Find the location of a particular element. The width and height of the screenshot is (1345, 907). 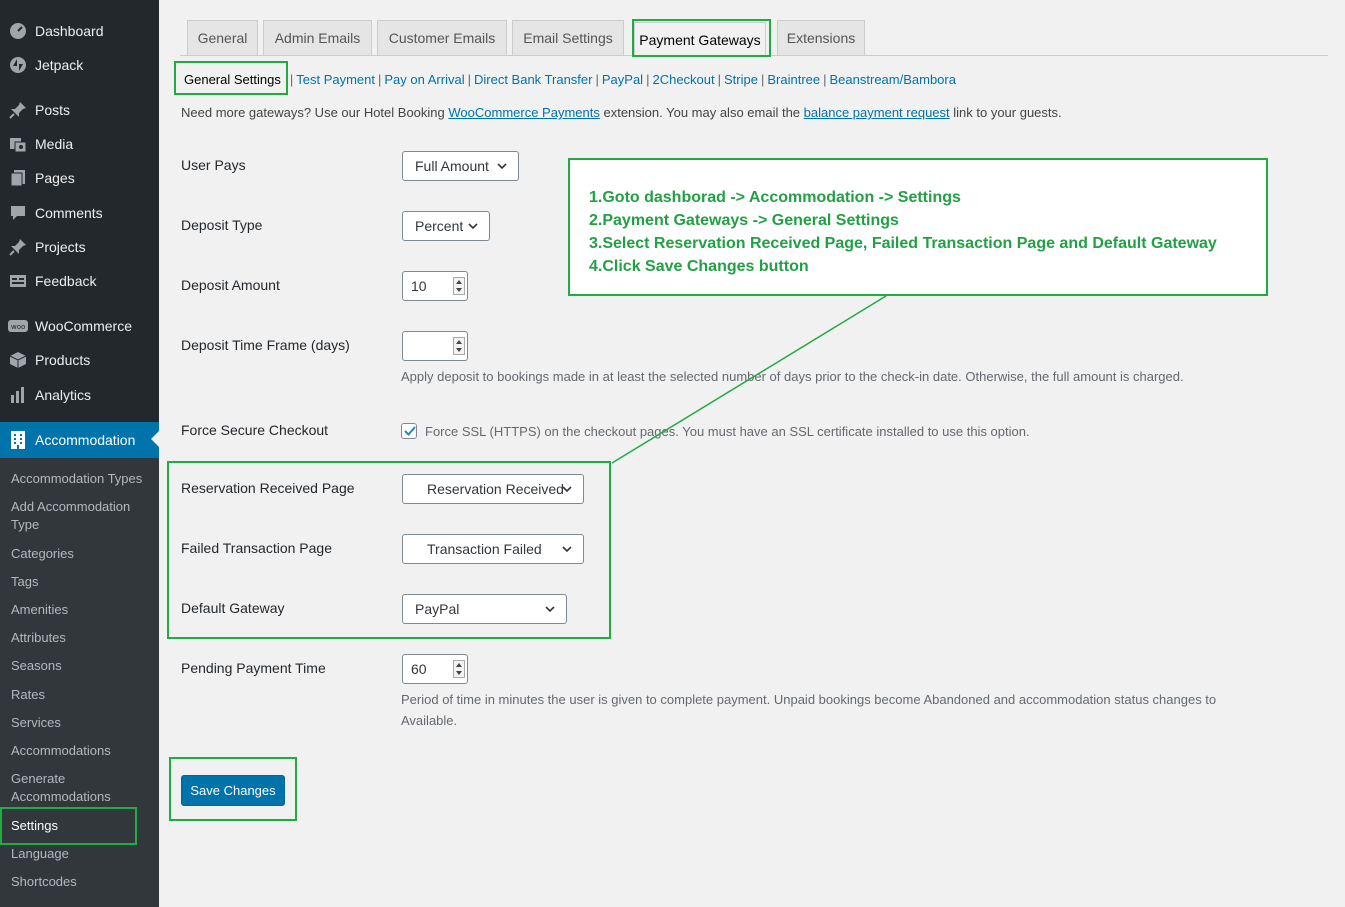

tab-email-settings: Email Settings is located at coordinates (568, 37).